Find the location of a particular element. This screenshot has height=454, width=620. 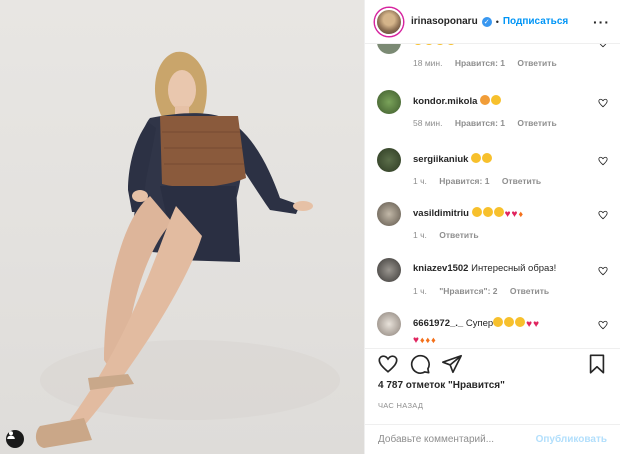

user-tag-icon is located at coordinates (15, 439).